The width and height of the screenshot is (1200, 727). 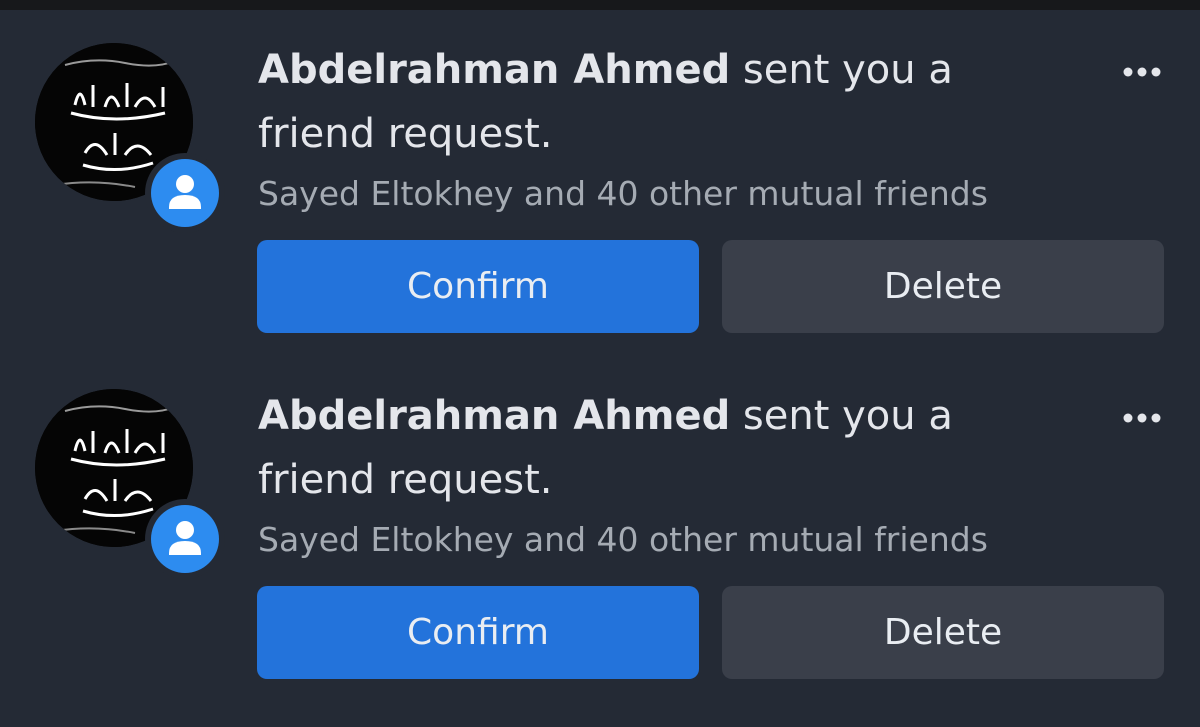 I want to click on status-bar-strip, so click(x=600, y=5).